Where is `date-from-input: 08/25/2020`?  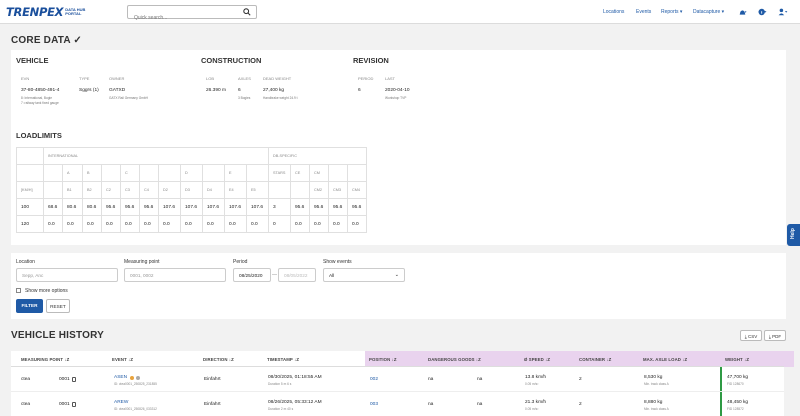 date-from-input: 08/25/2020 is located at coordinates (252, 275).